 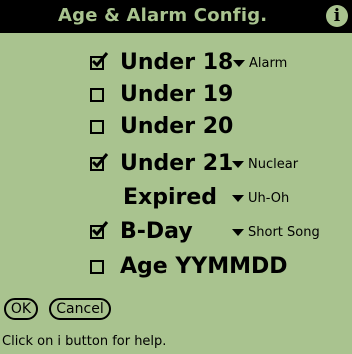 I want to click on b-day-label: B-Day, so click(x=156, y=231).